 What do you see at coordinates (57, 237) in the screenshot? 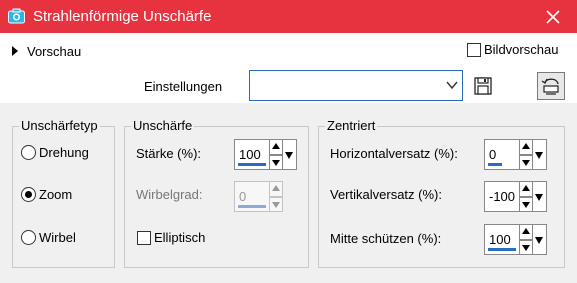
I see `radio-wirbel-label: Wirbel` at bounding box center [57, 237].